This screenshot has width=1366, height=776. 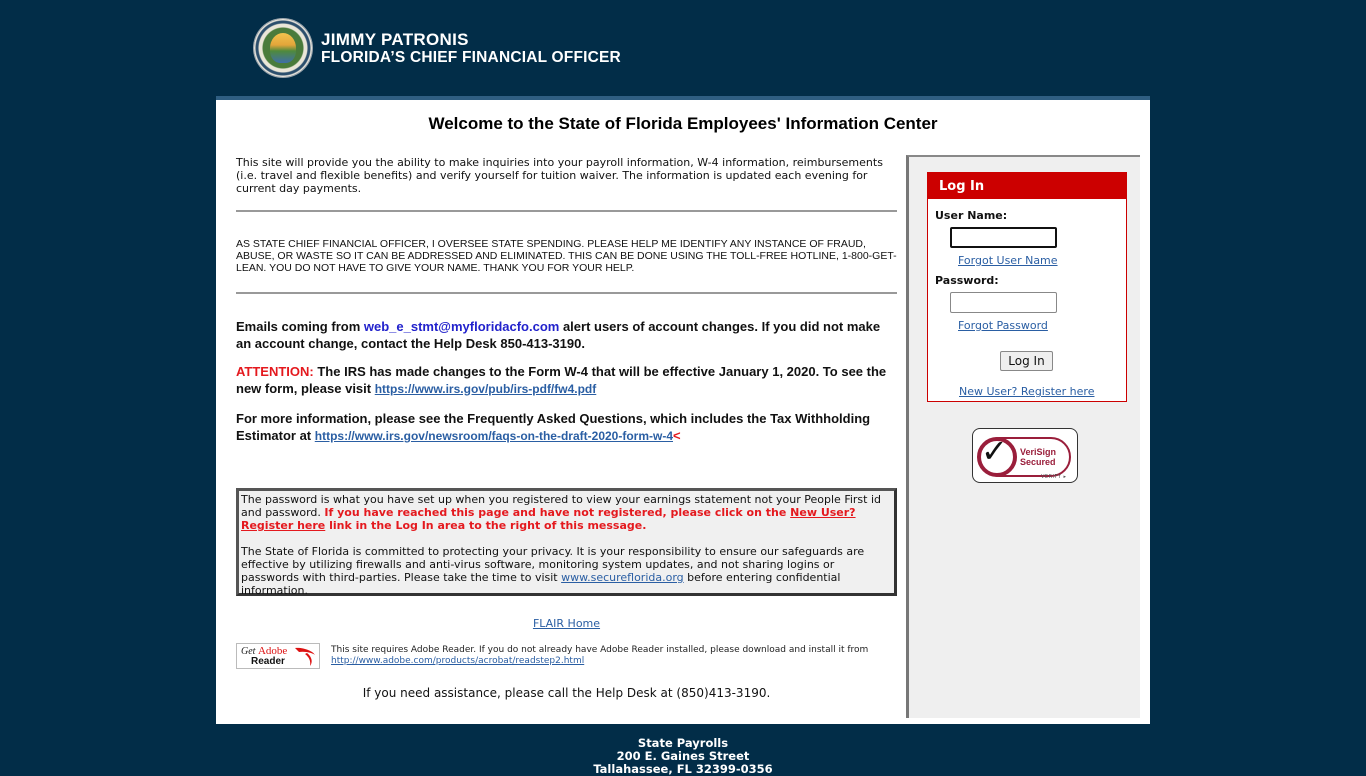 I want to click on emails-prefix: Emails coming from, so click(x=300, y=326).